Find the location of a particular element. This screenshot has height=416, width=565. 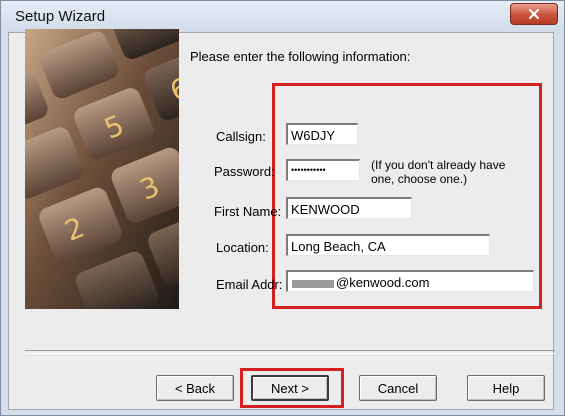

first-name-input: KENWOOD is located at coordinates (349, 208).